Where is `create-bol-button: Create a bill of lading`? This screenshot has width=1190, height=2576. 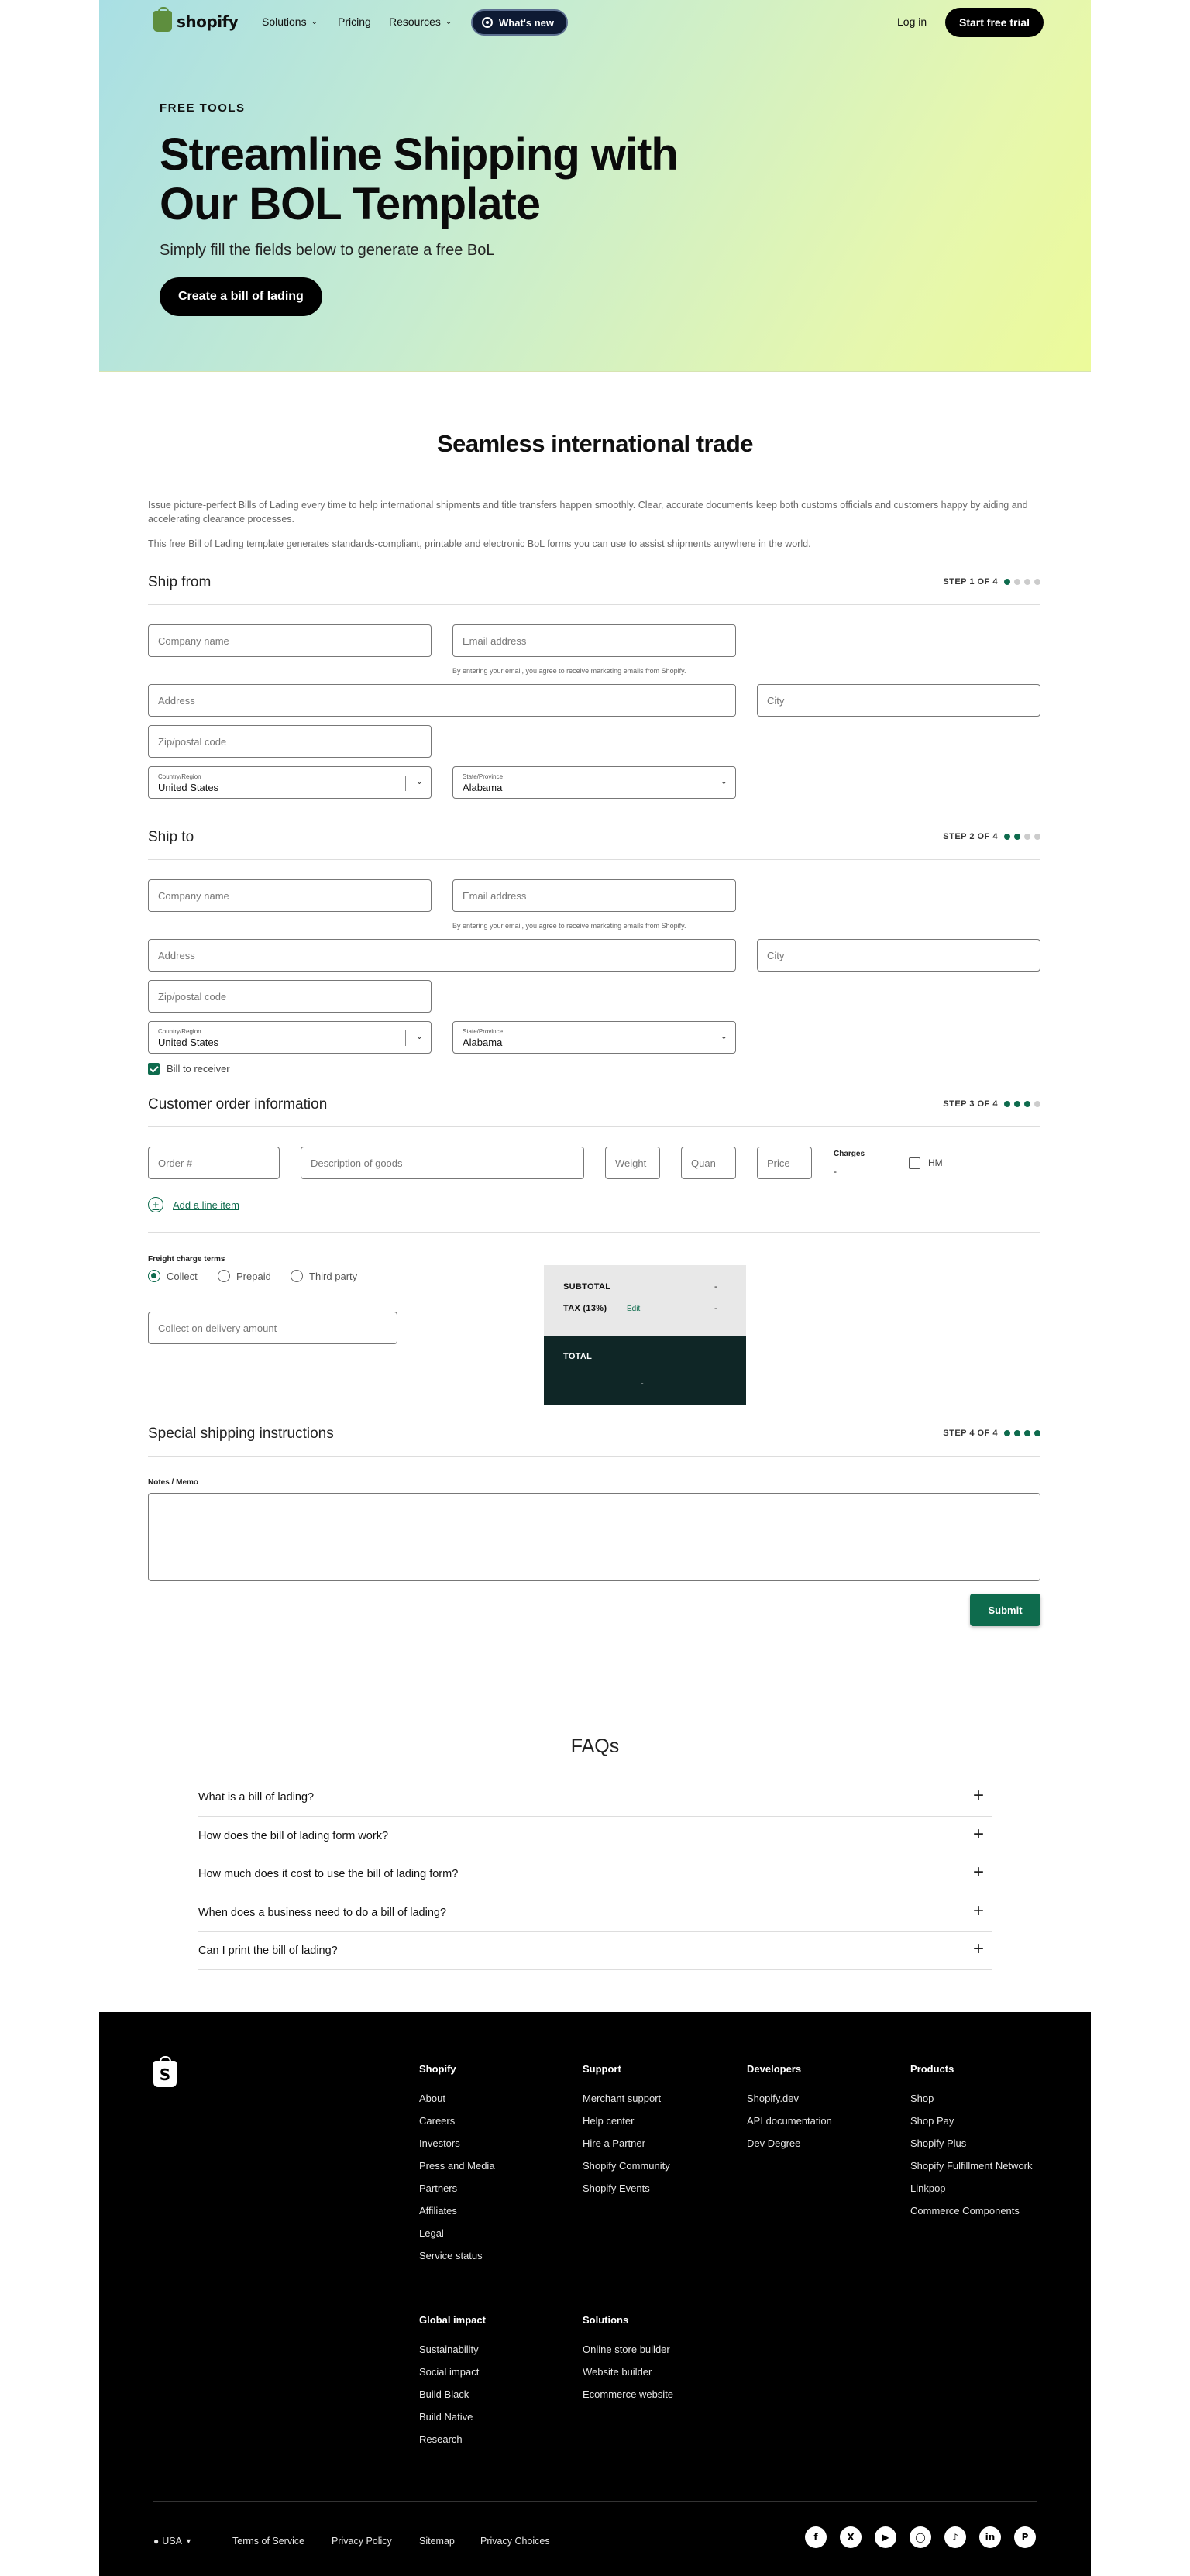 create-bol-button: Create a bill of lading is located at coordinates (241, 296).